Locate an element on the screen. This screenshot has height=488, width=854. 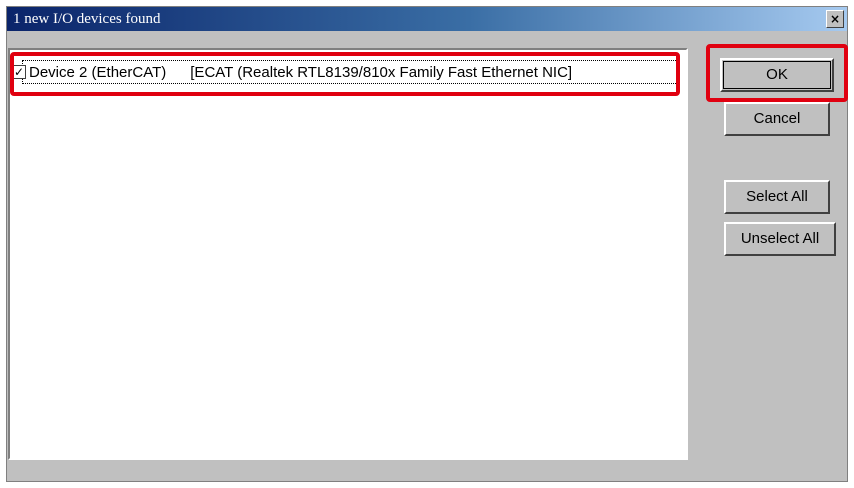
cancel-button: Cancel is located at coordinates (777, 119).